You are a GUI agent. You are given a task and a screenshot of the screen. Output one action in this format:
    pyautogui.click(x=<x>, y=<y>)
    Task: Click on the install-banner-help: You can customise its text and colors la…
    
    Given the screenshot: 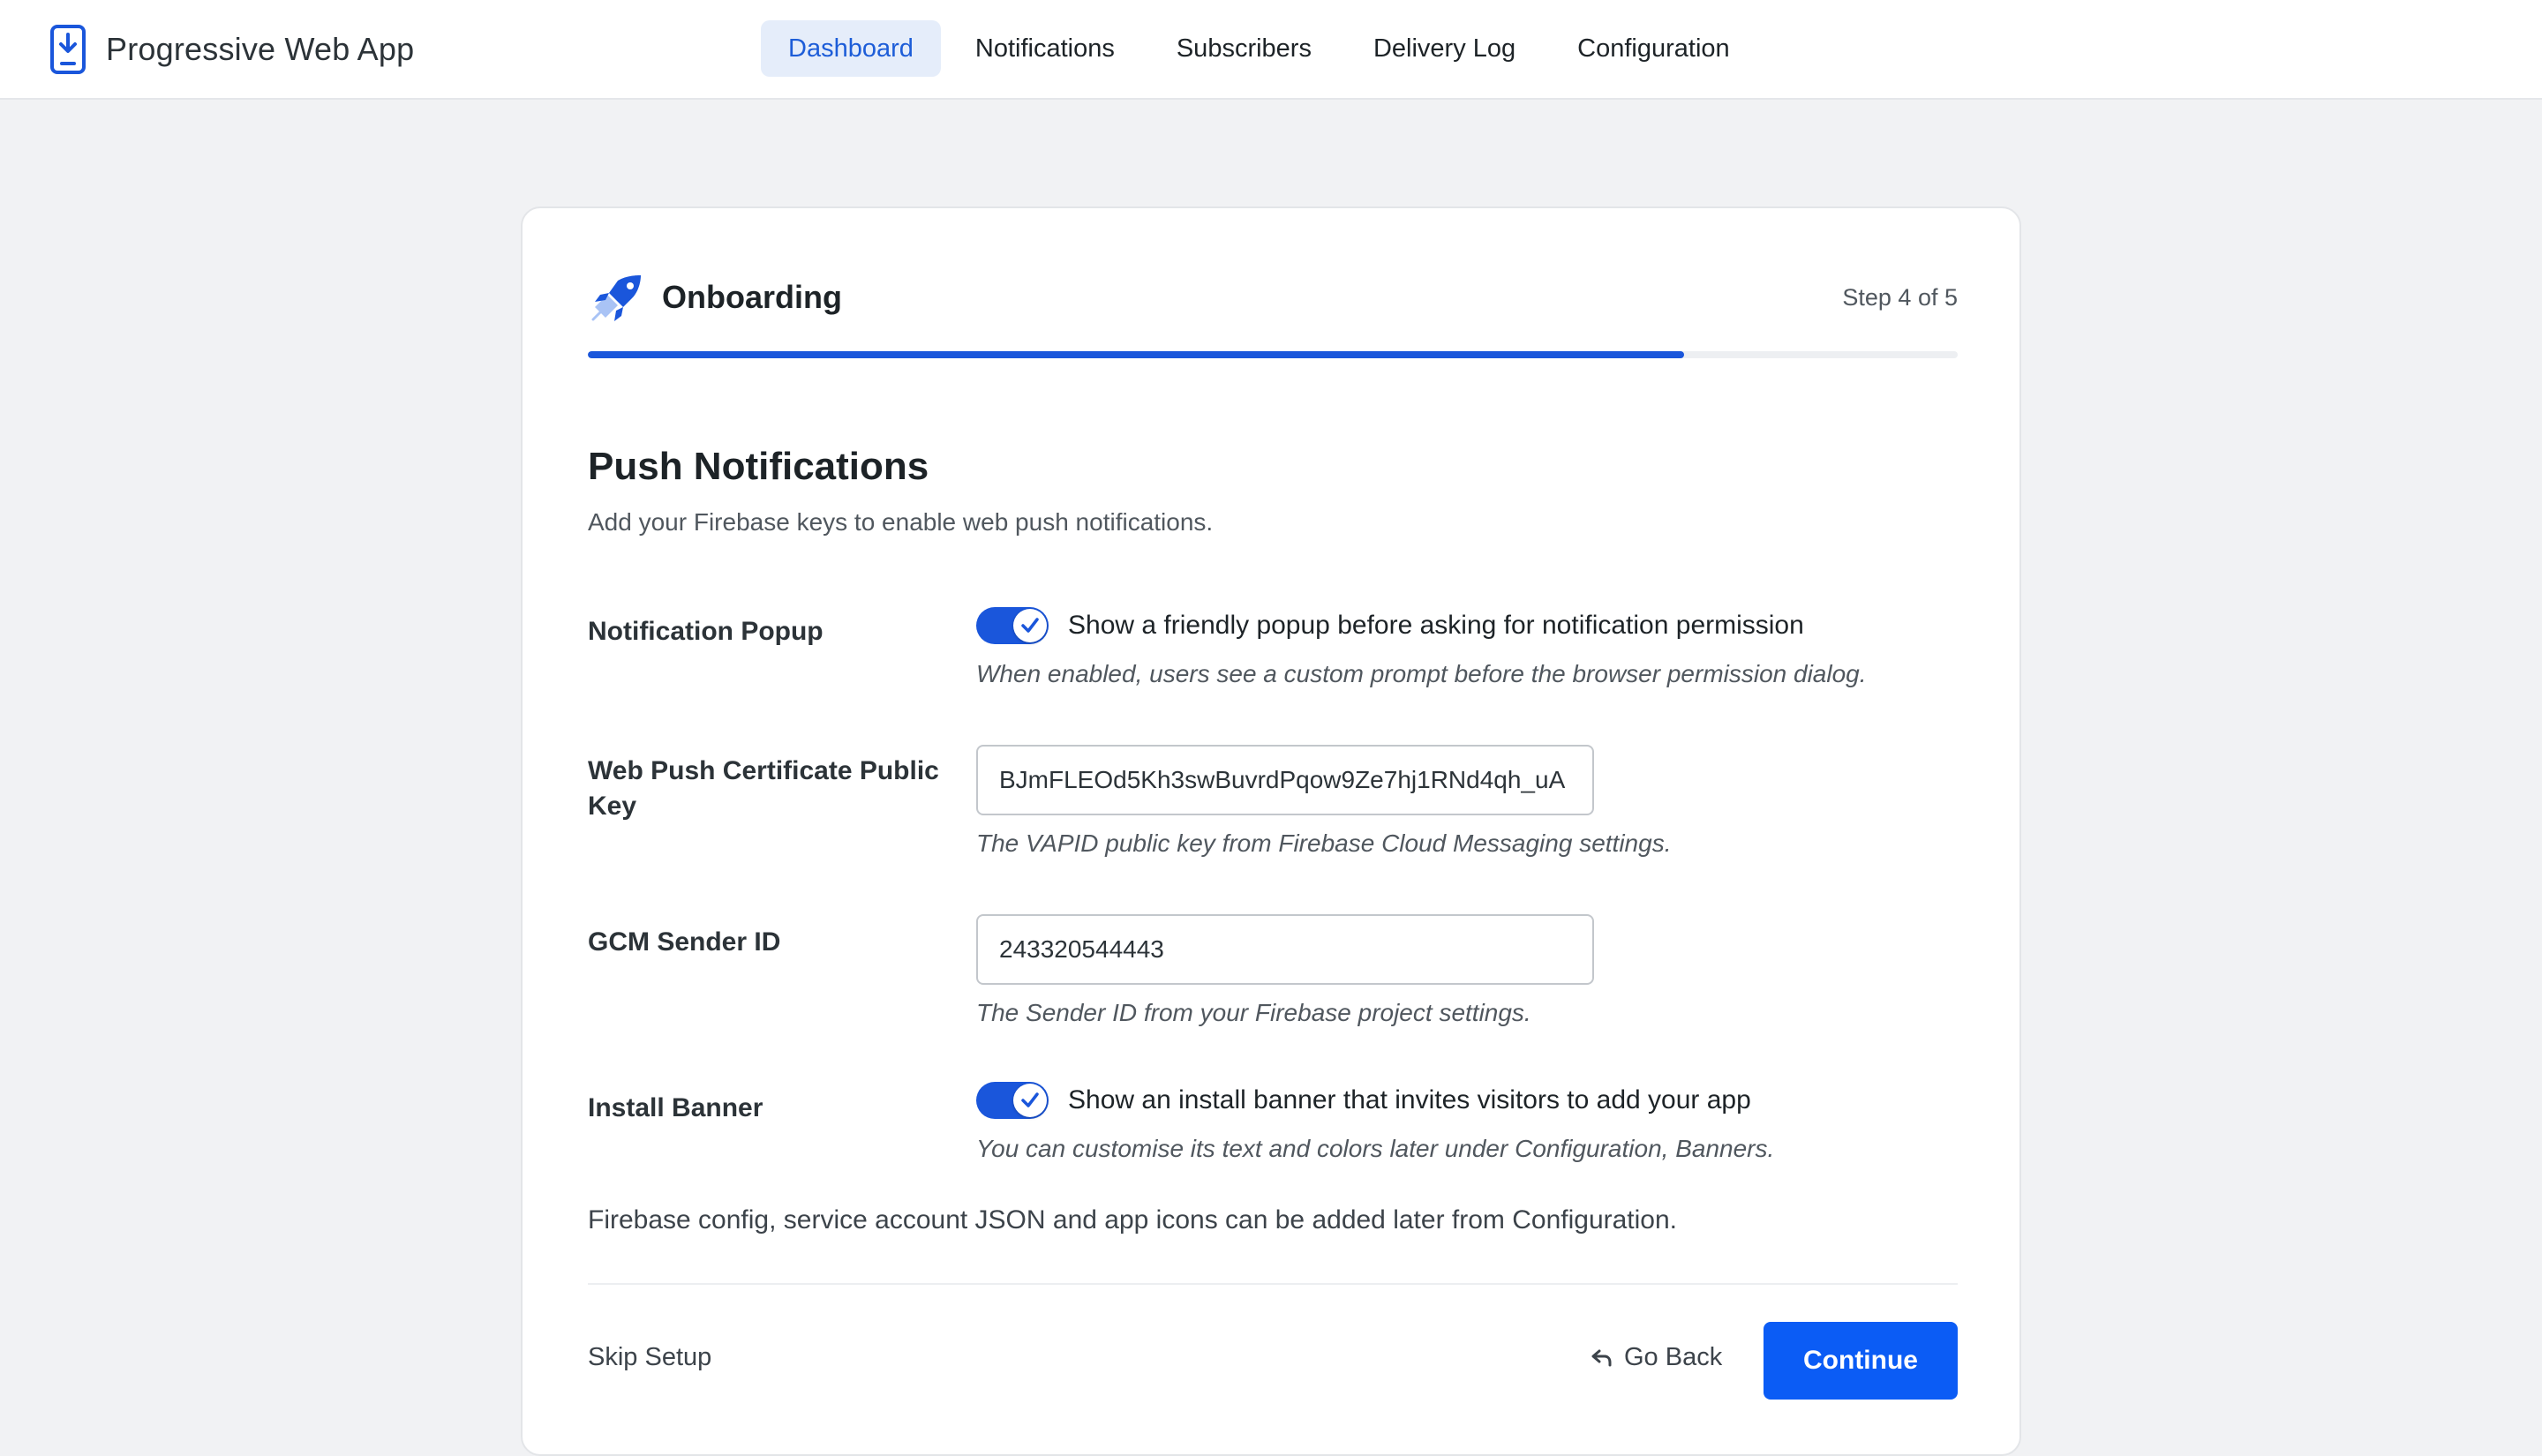 What is the action you would take?
    pyautogui.click(x=1375, y=1148)
    